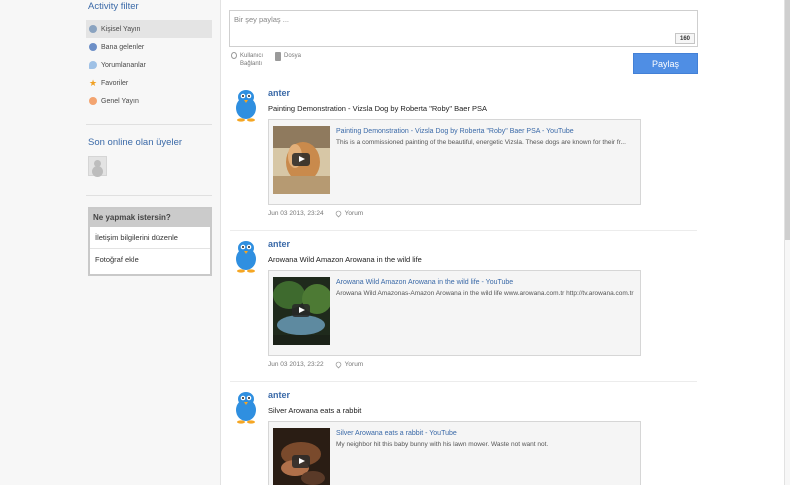 The width and height of the screenshot is (790, 485). What do you see at coordinates (293, 56) in the screenshot?
I see `attach-file-label: Dosya` at bounding box center [293, 56].